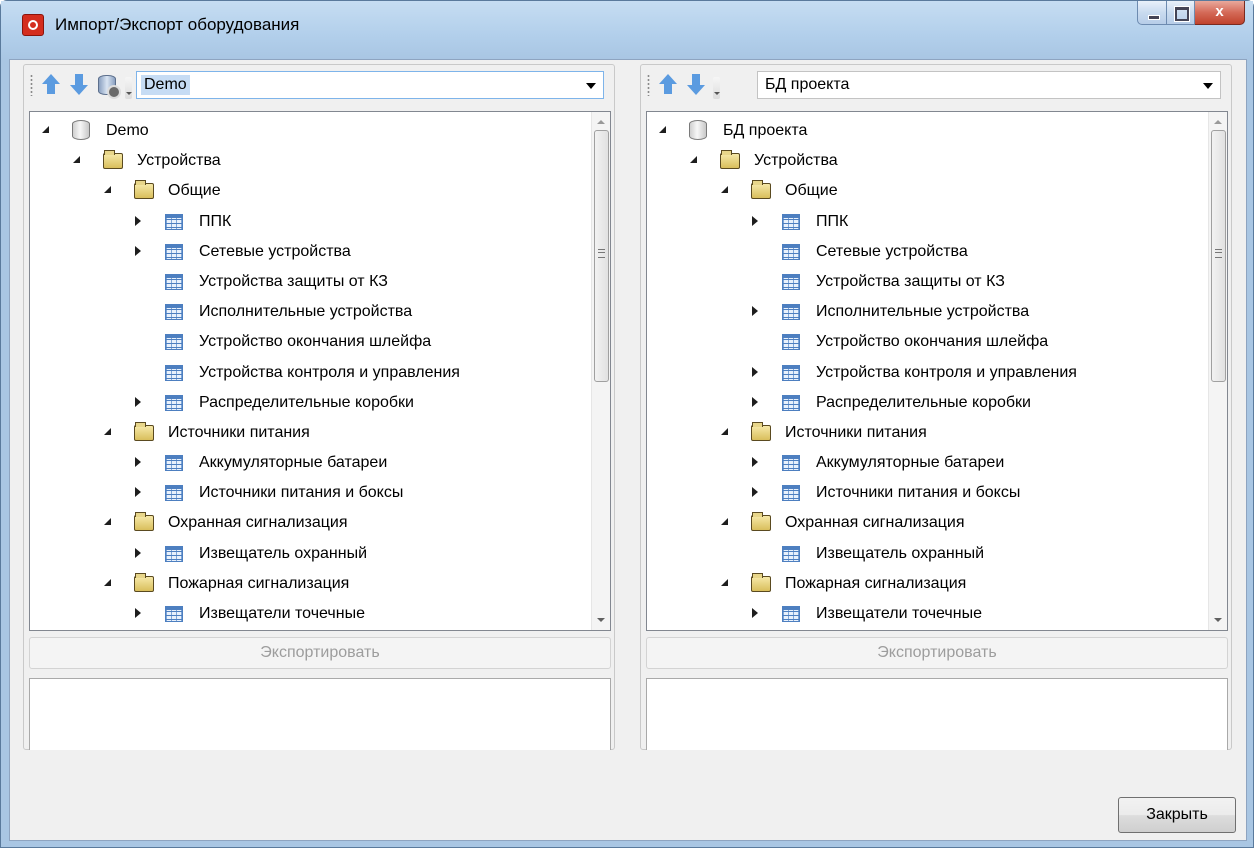 The image size is (1254, 848). Describe the element at coordinates (989, 85) in the screenshot. I see `target-db-select: БД проекта` at that location.